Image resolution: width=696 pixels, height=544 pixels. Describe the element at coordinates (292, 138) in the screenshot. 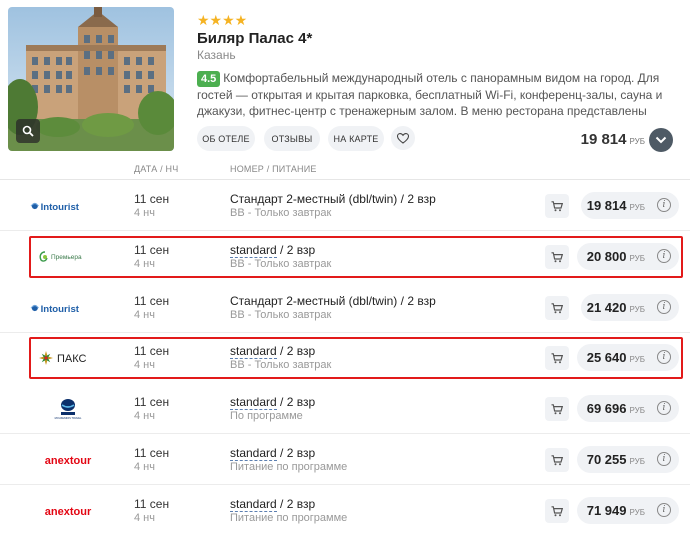

I see `reviews-button: ОТЗЫВЫ` at that location.